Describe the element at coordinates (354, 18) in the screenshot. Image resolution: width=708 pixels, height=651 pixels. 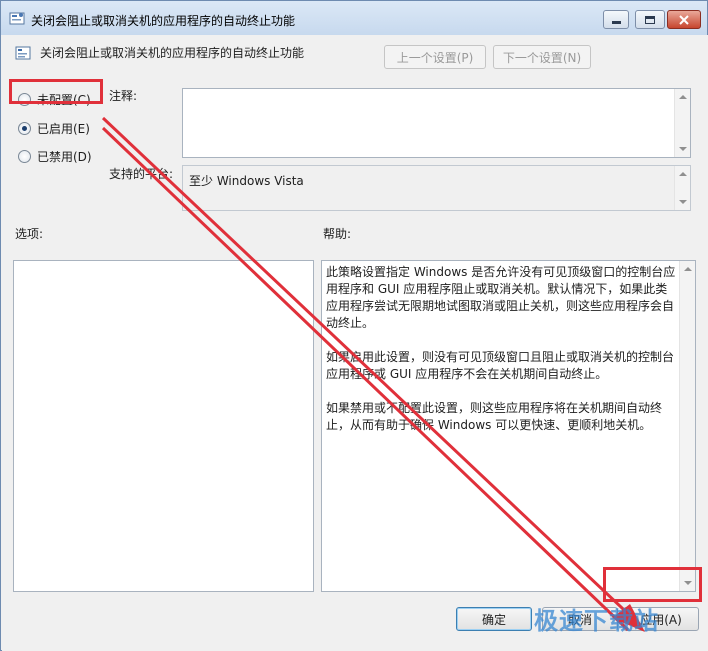
I see `title-bar: 关闭会阻止或取消关机的应用程序的自动终止功能` at that location.